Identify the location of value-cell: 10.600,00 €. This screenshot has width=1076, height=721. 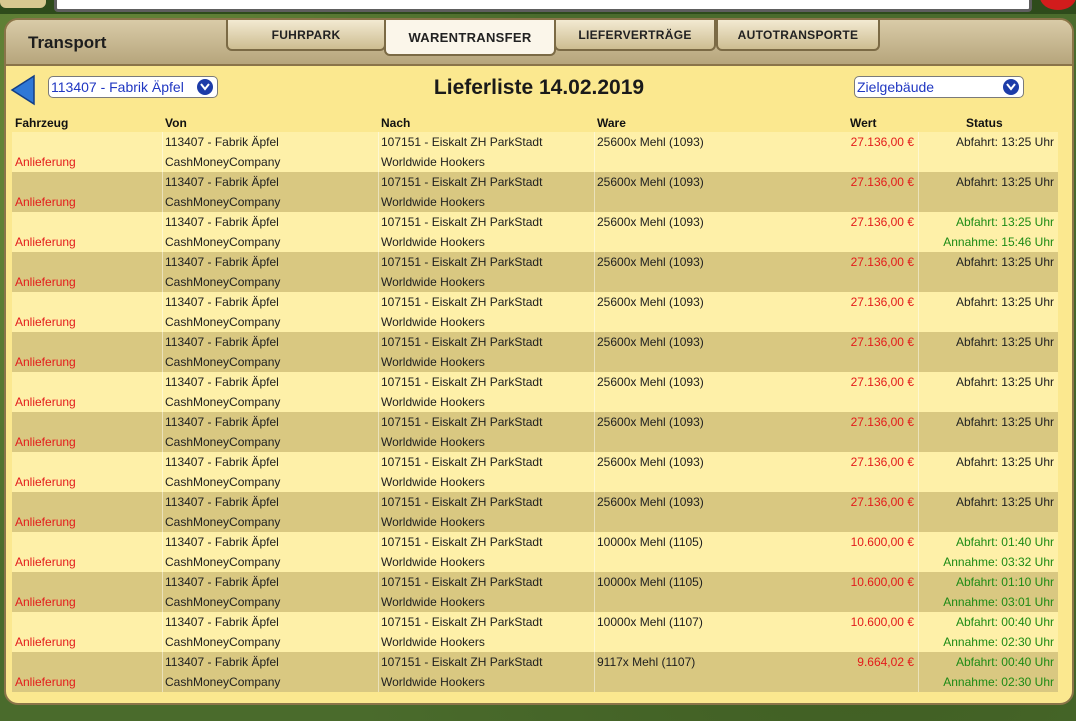
(882, 622).